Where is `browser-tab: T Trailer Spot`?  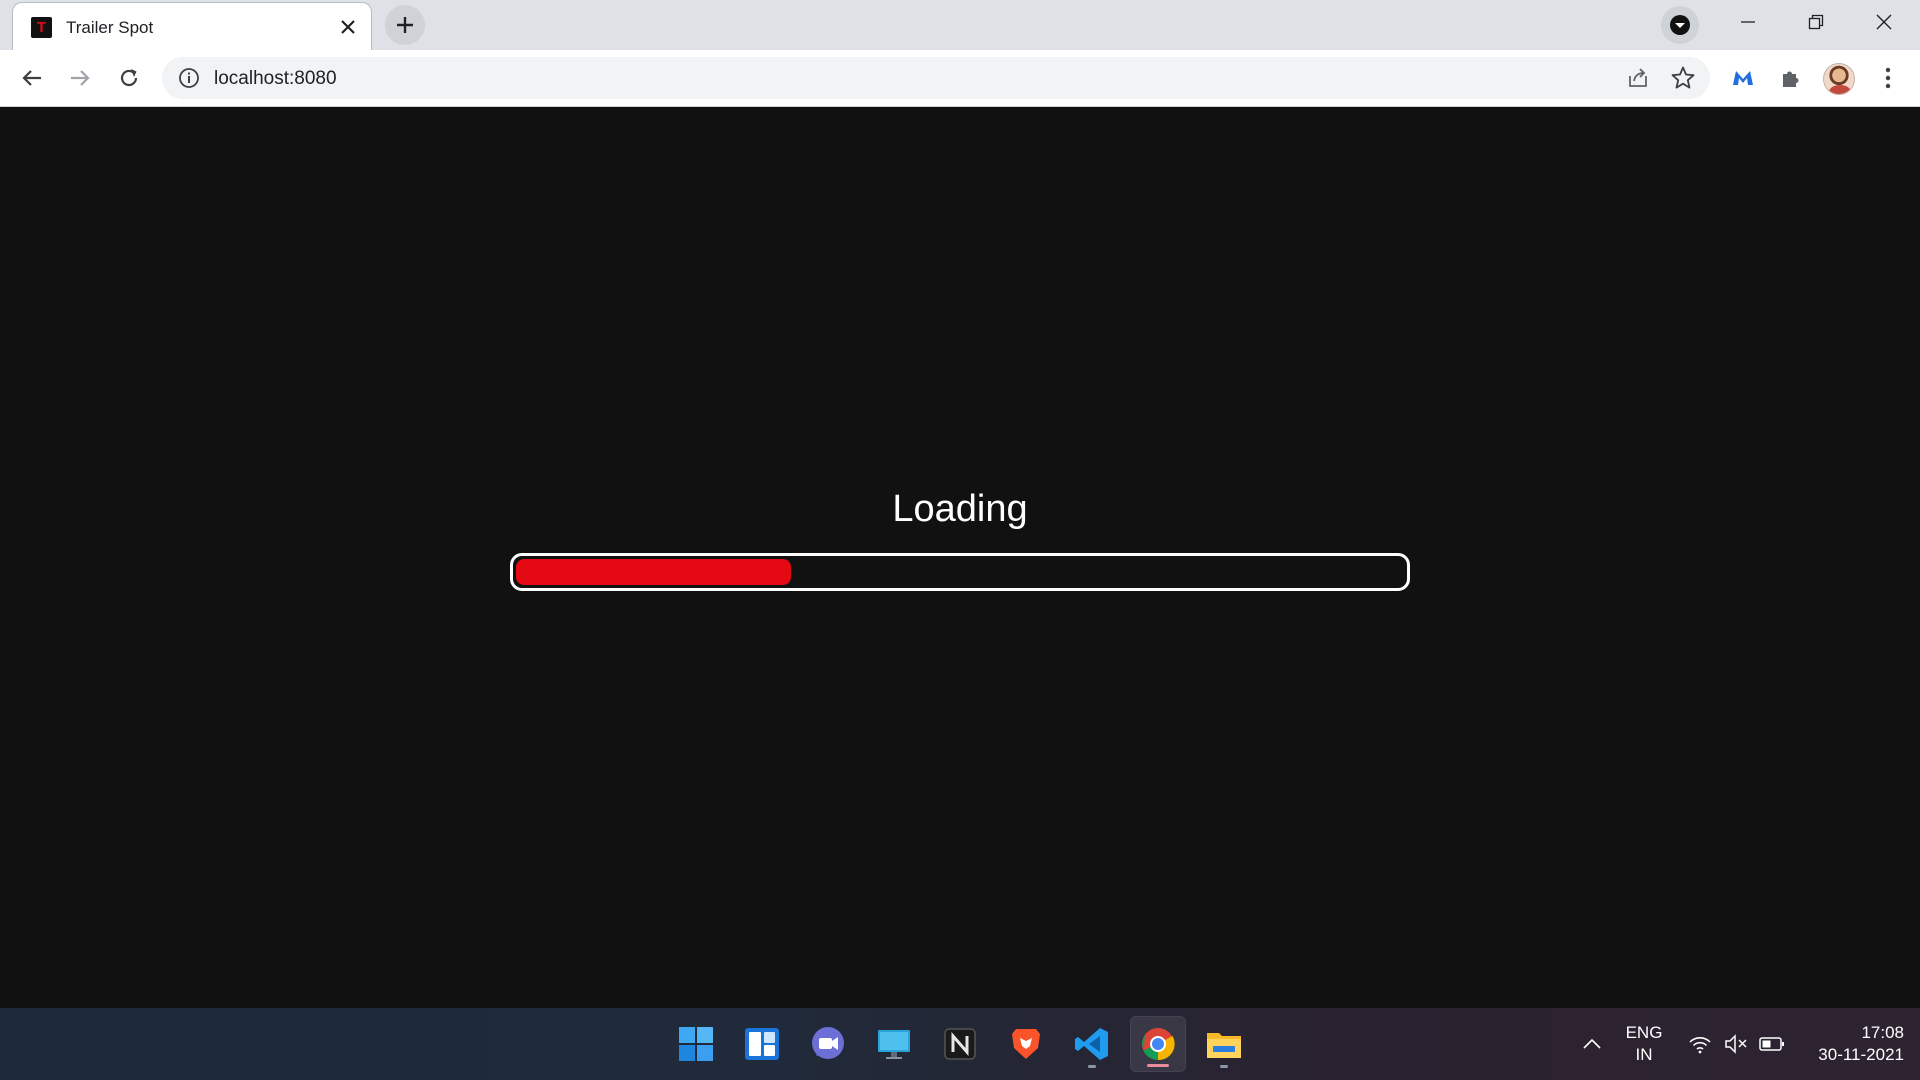
browser-tab: T Trailer Spot is located at coordinates (192, 26).